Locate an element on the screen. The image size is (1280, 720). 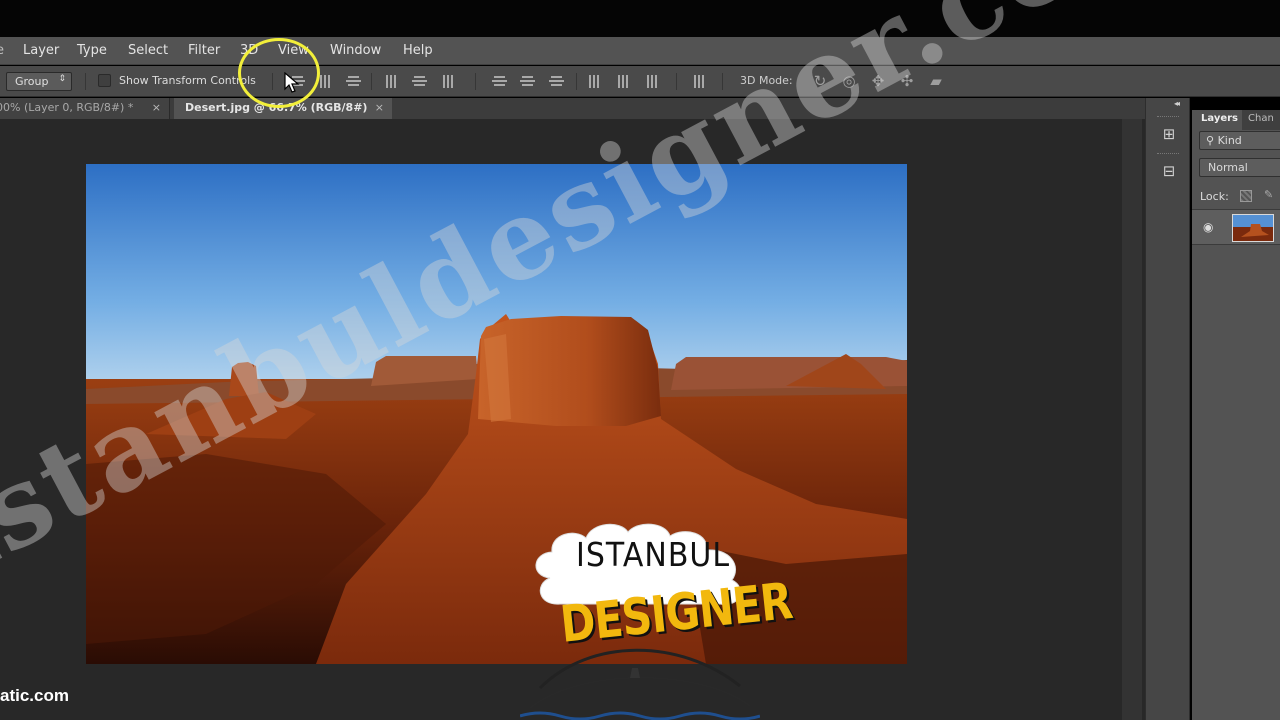
blend-mode-dropdown: Normal is located at coordinates (1239, 167).